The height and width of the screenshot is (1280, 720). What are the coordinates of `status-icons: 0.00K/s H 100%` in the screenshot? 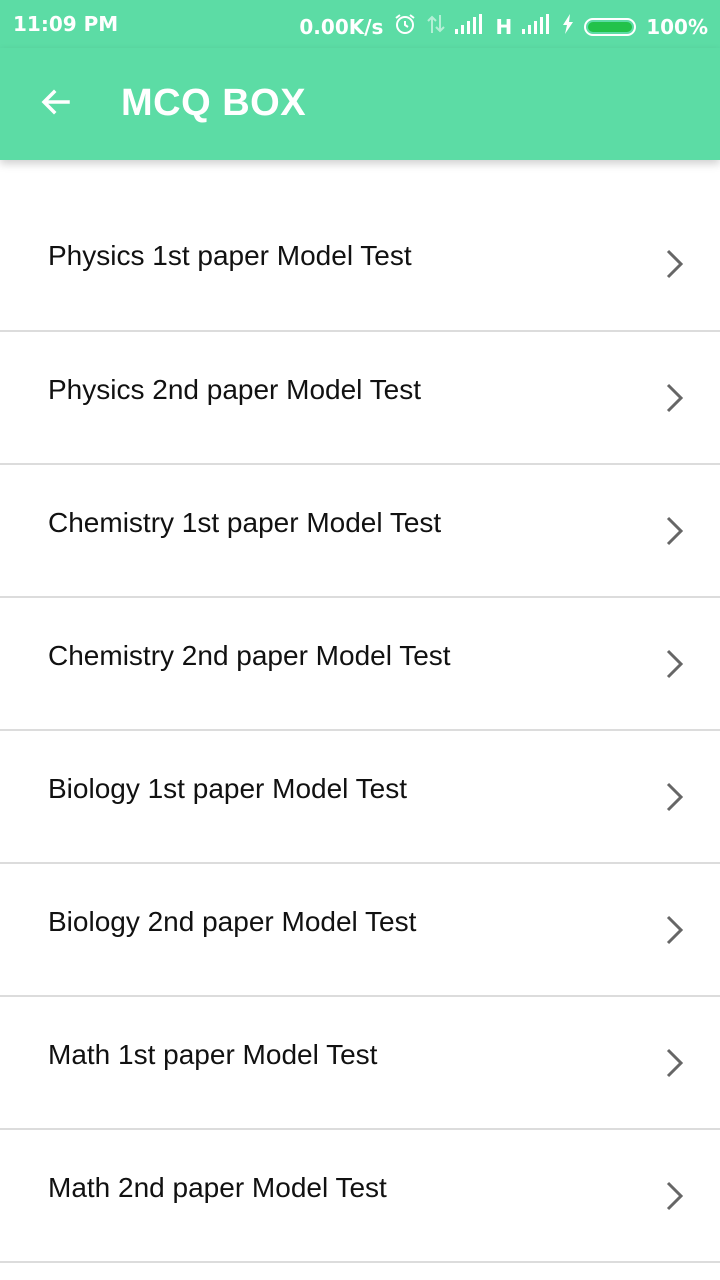 It's located at (503, 26).